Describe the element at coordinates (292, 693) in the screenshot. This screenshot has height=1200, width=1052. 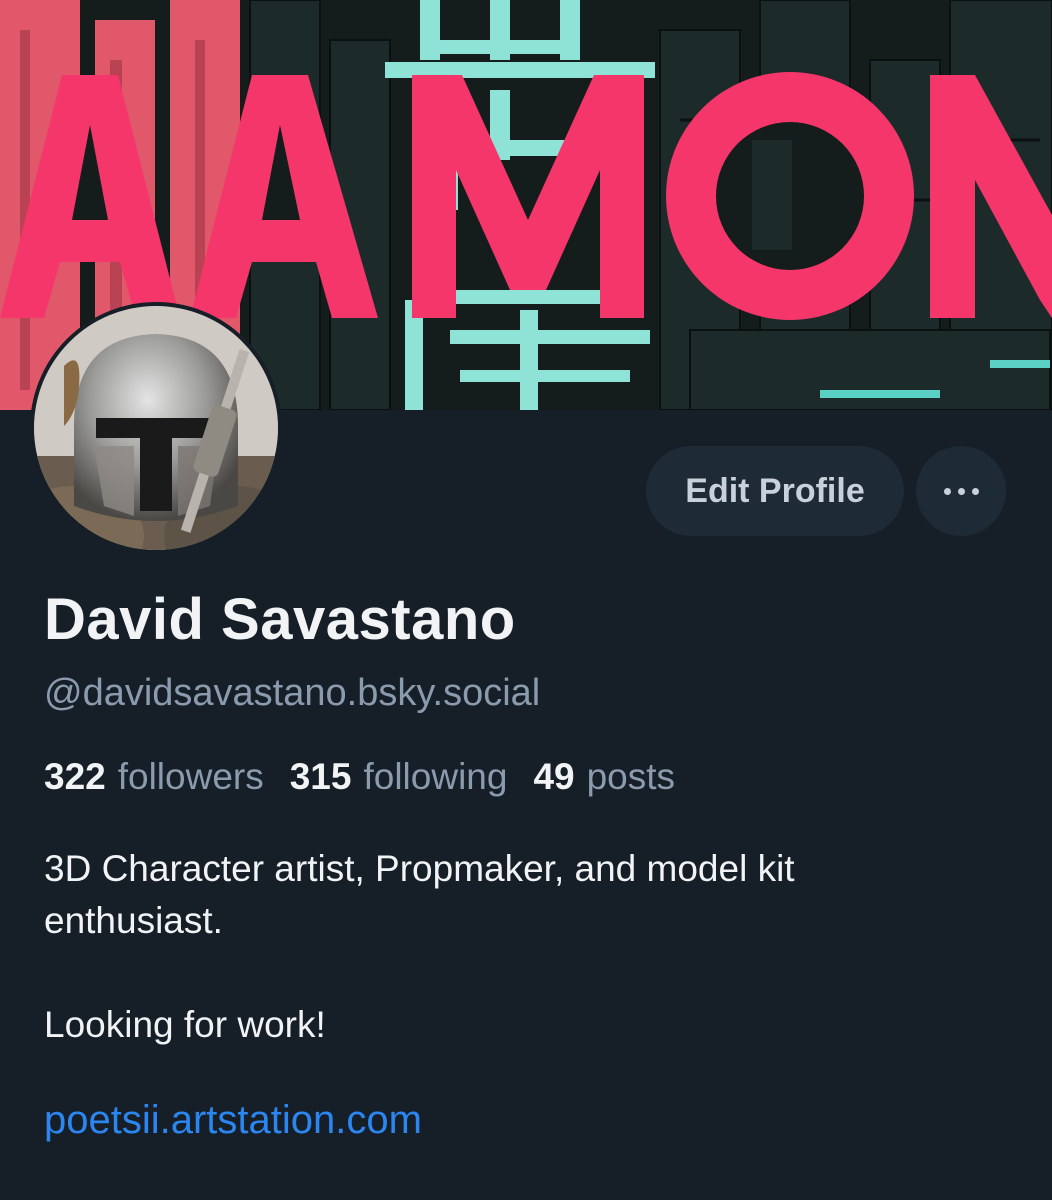
I see `profile-handle: @davidsavastano.bsky.social` at that location.